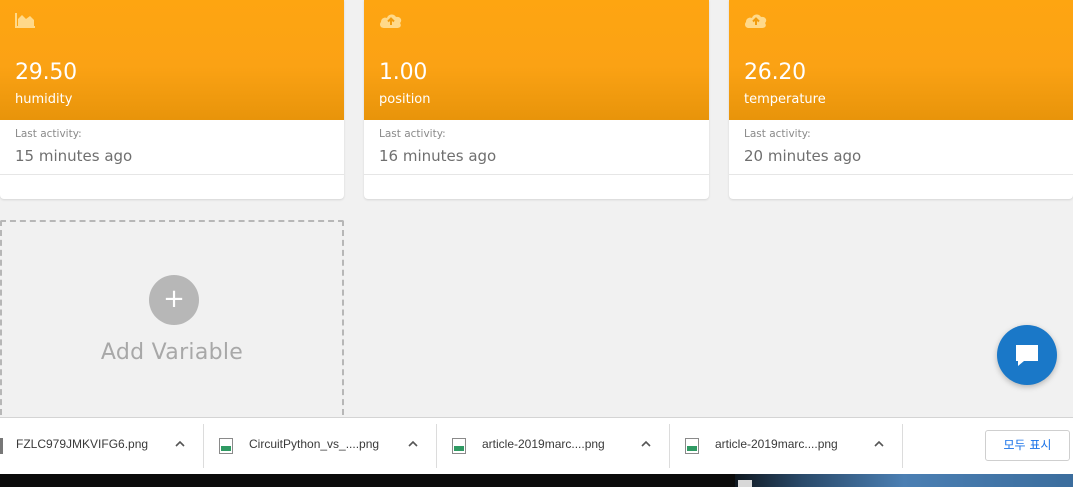 Image resolution: width=1073 pixels, height=487 pixels. Describe the element at coordinates (1027, 445) in the screenshot. I see `show-all-downloads-button: 모두 표시` at that location.